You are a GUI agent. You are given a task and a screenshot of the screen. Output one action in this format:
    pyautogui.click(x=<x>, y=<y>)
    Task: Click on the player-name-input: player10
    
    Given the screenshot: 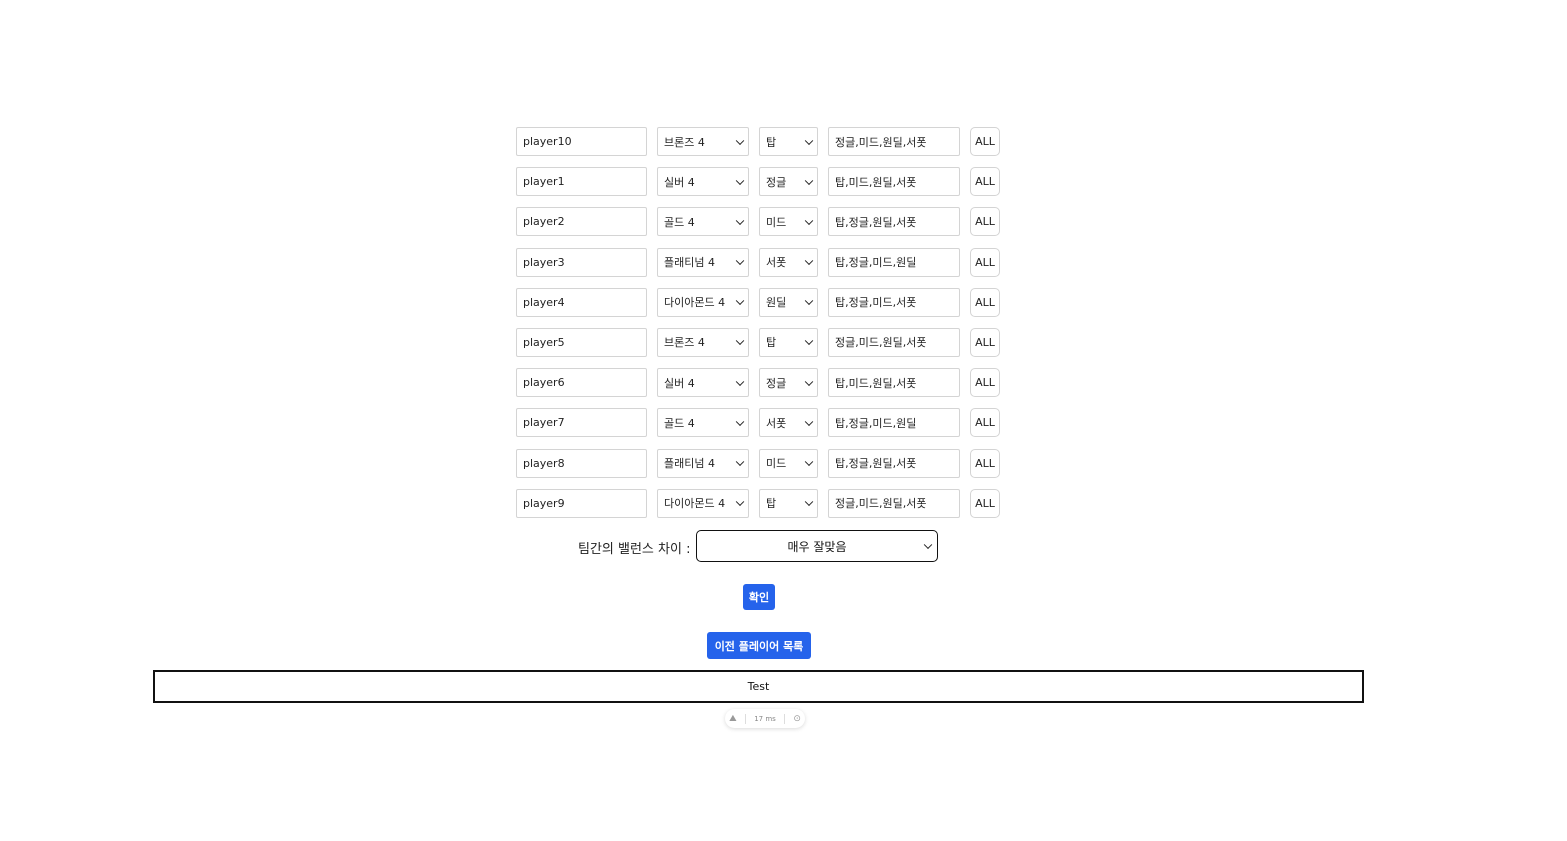 What is the action you would take?
    pyautogui.click(x=581, y=141)
    